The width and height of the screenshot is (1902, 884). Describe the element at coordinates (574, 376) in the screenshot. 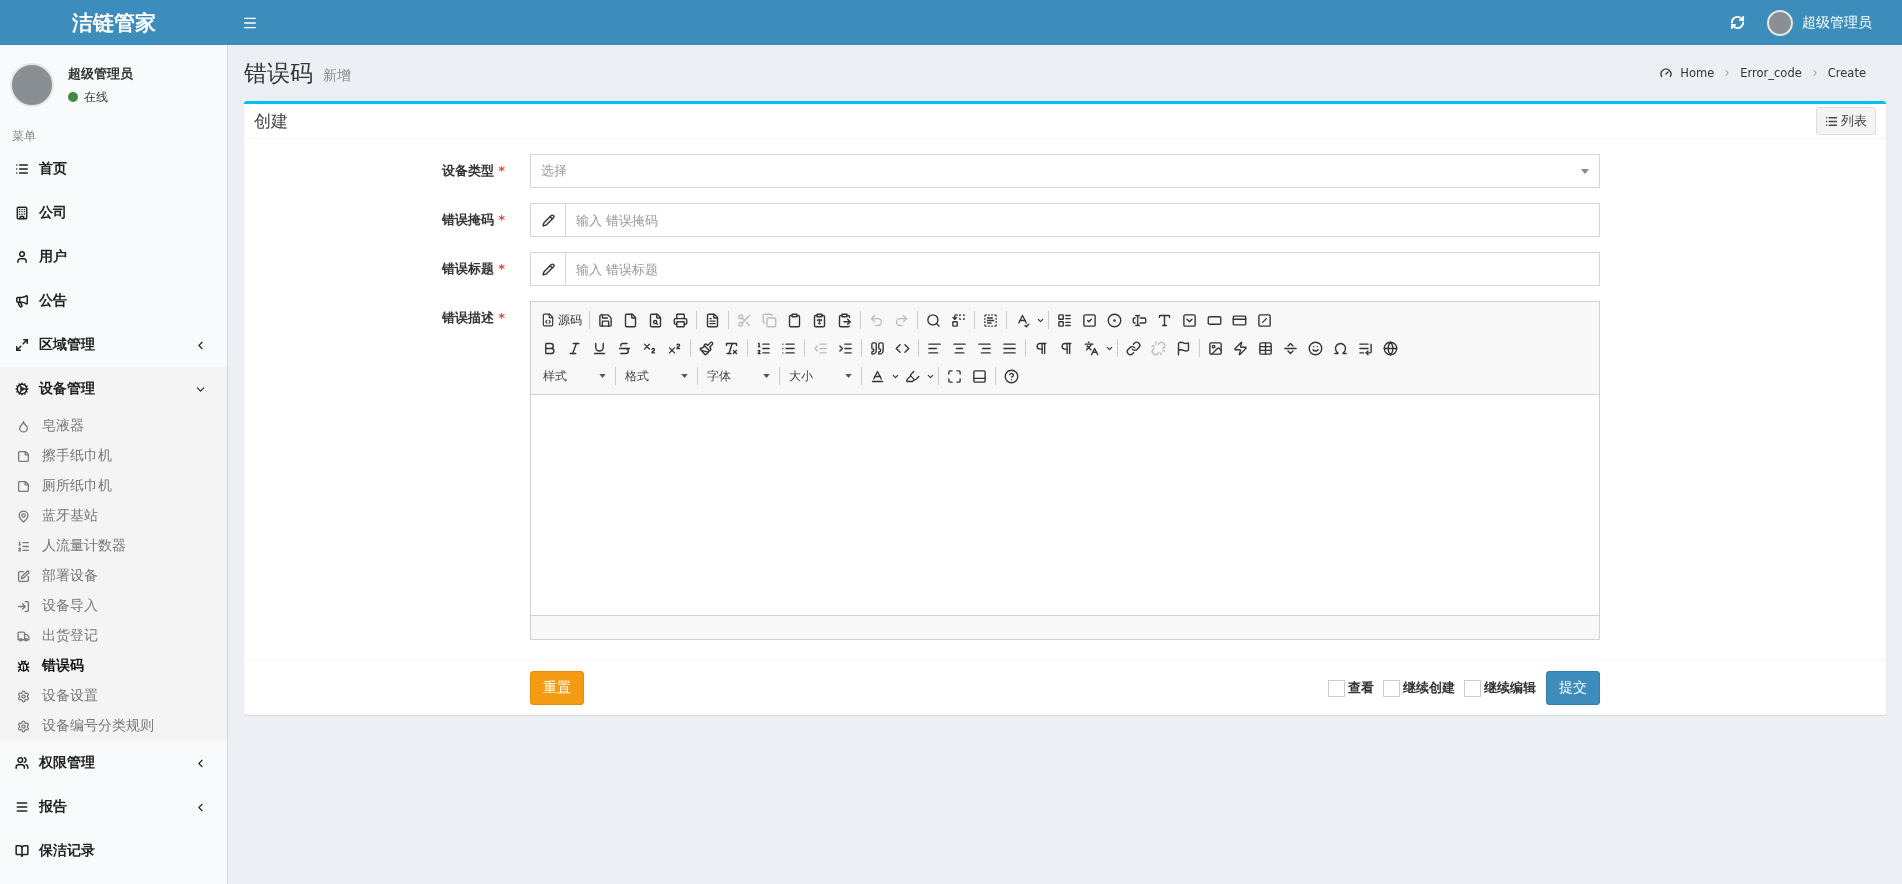

I see `format-dropdown: 样式` at that location.